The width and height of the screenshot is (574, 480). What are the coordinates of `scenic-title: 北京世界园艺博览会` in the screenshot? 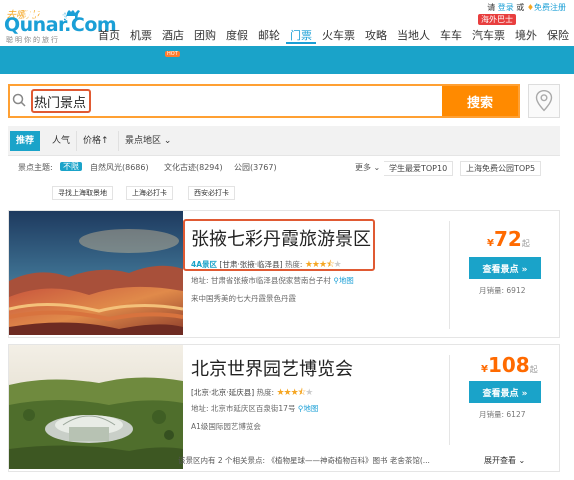 It's located at (272, 368).